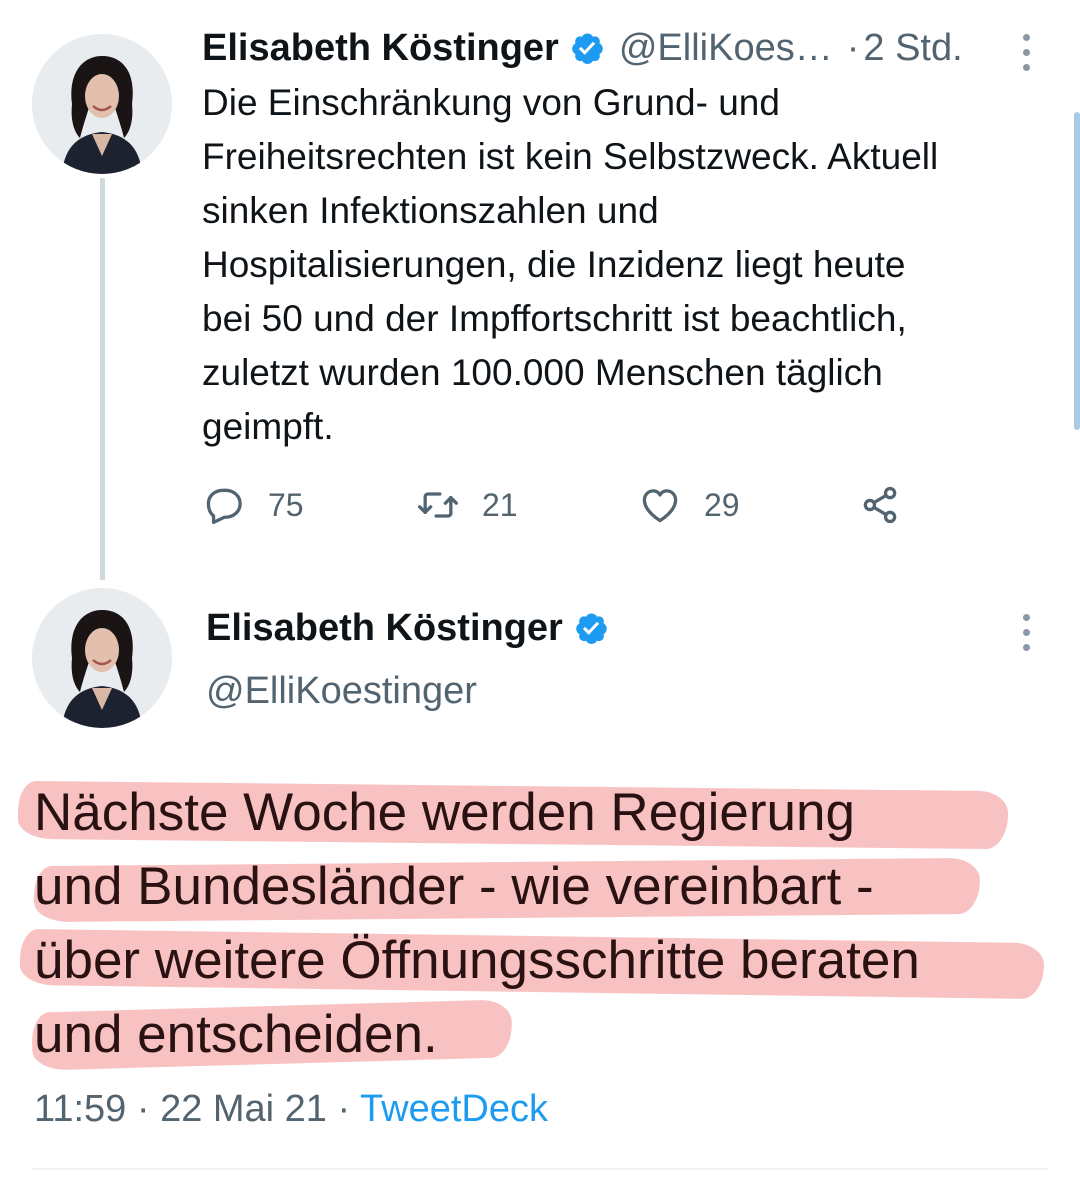 This screenshot has width=1080, height=1181. I want to click on action-bar: 75 21 29, so click(562, 505).